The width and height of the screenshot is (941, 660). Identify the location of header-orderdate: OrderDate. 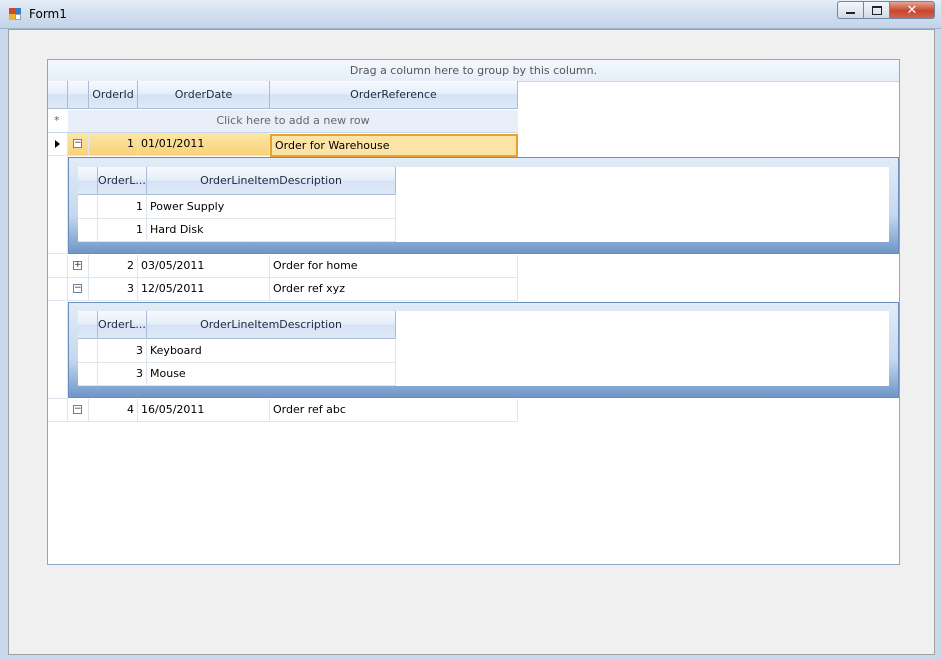
(204, 95).